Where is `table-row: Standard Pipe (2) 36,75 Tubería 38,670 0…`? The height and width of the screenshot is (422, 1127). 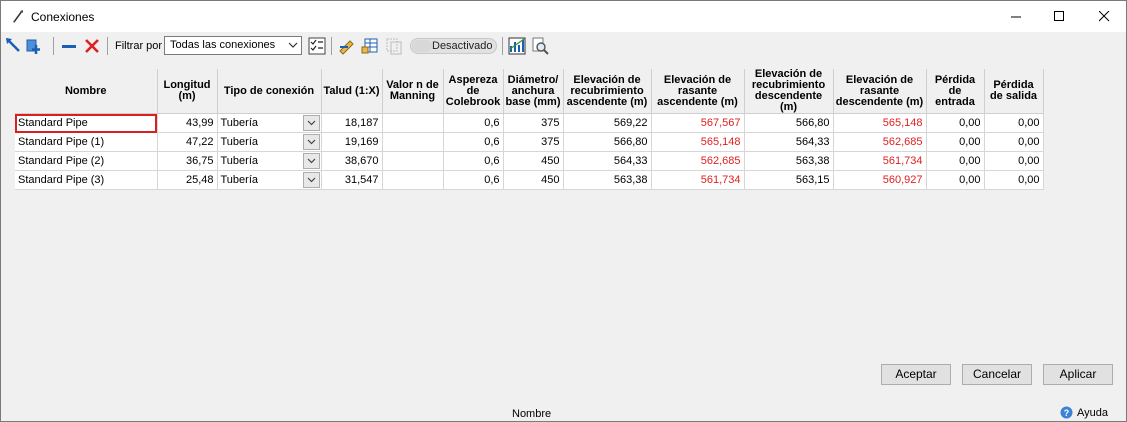
table-row: Standard Pipe (2) 36,75 Tubería 38,670 0… is located at coordinates (529, 161).